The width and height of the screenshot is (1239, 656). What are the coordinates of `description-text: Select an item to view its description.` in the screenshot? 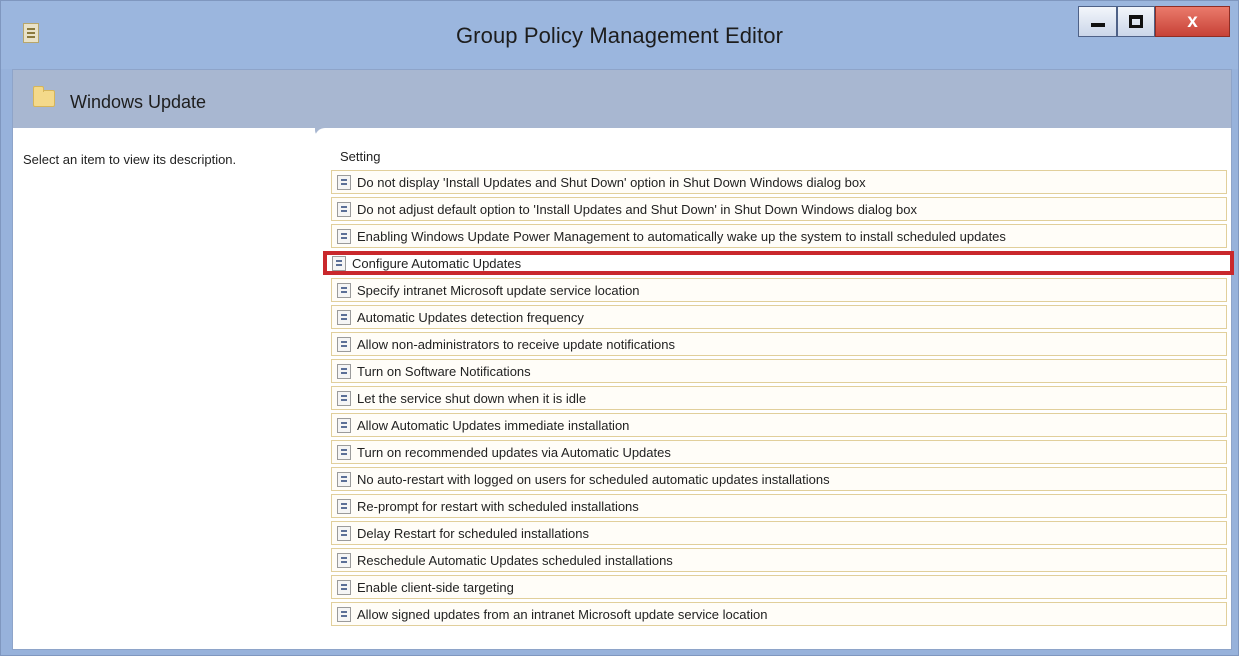 It's located at (130, 159).